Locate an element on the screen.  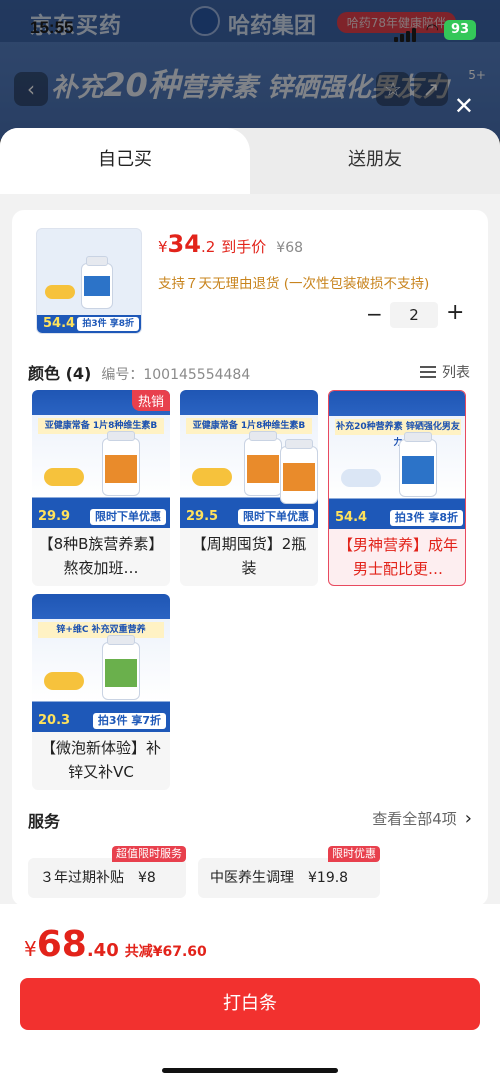
variant-price-bar: 54.4 拍3件 享8折 is located at coordinates (397, 518).